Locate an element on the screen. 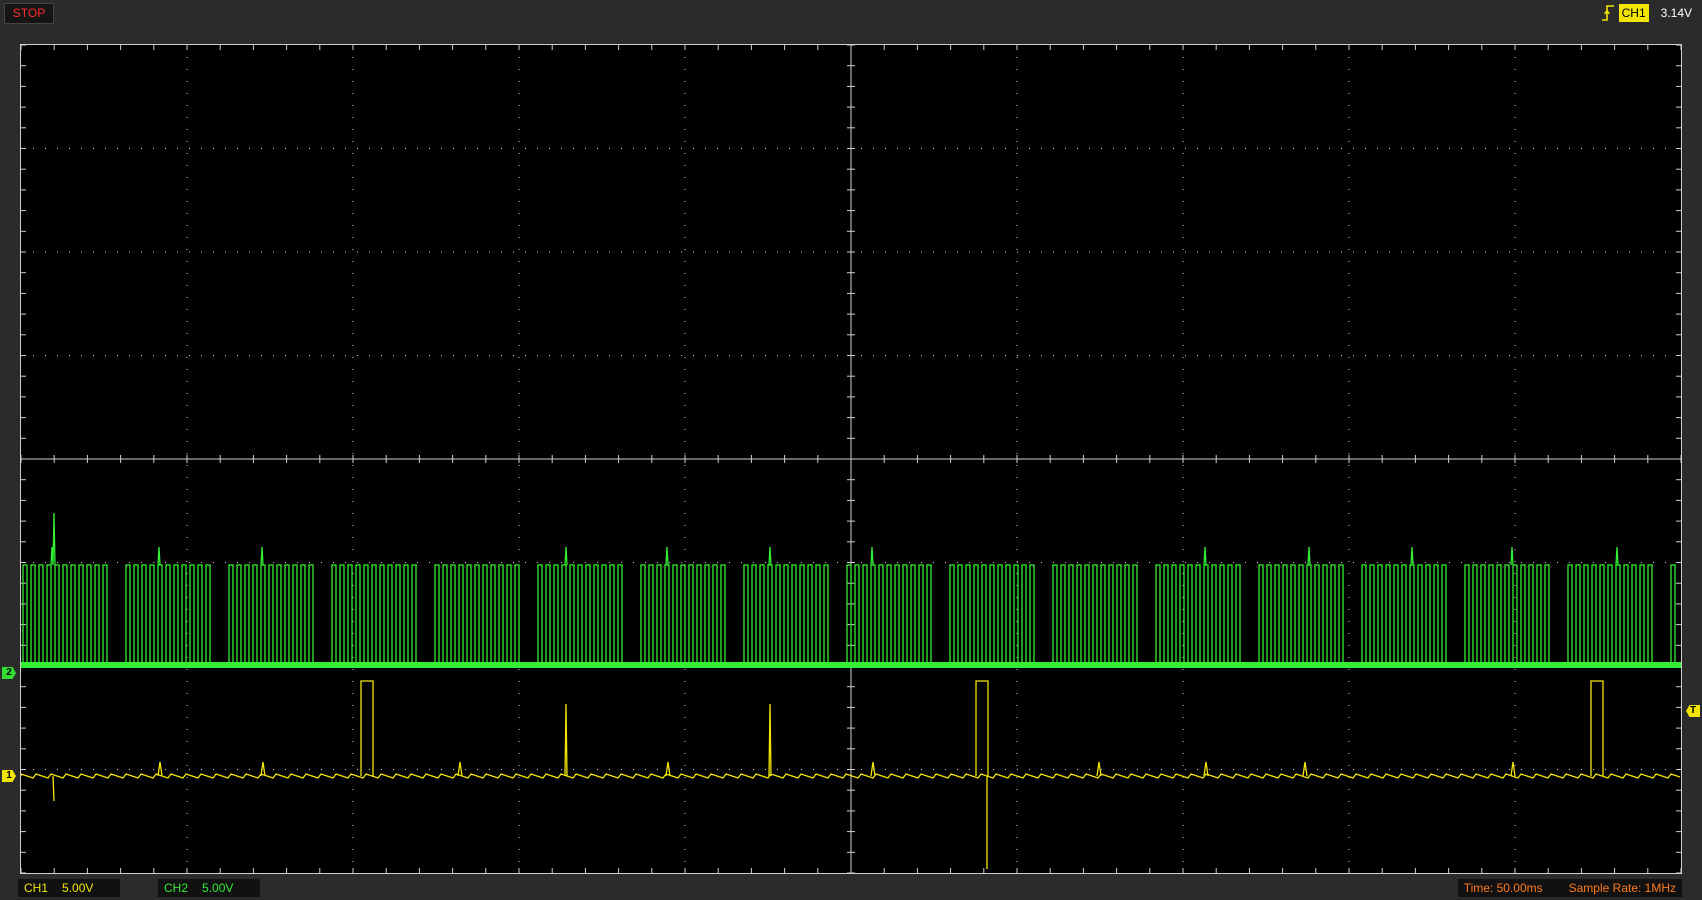 The height and width of the screenshot is (900, 1702). trigger-settings: CH1 3.14V is located at coordinates (1646, 13).